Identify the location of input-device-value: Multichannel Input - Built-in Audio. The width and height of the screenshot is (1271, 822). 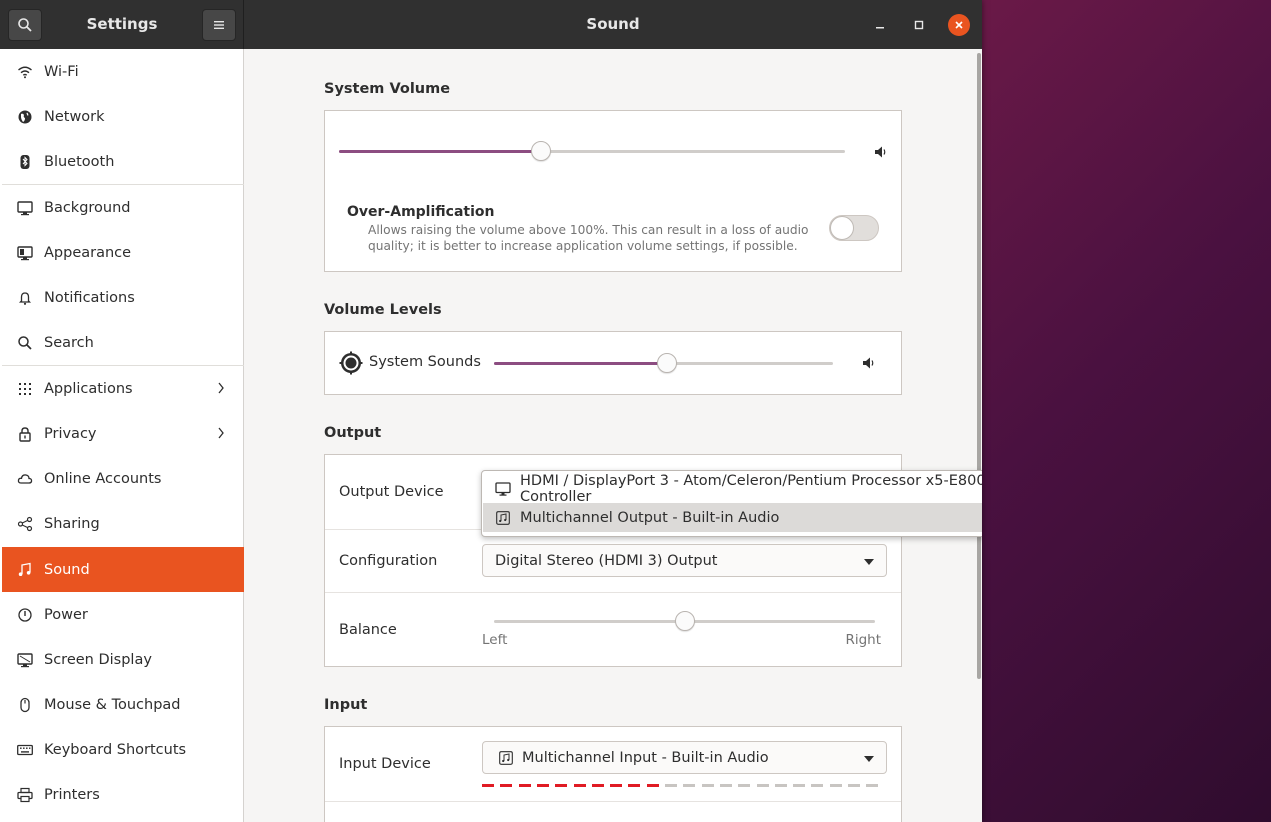
(645, 757).